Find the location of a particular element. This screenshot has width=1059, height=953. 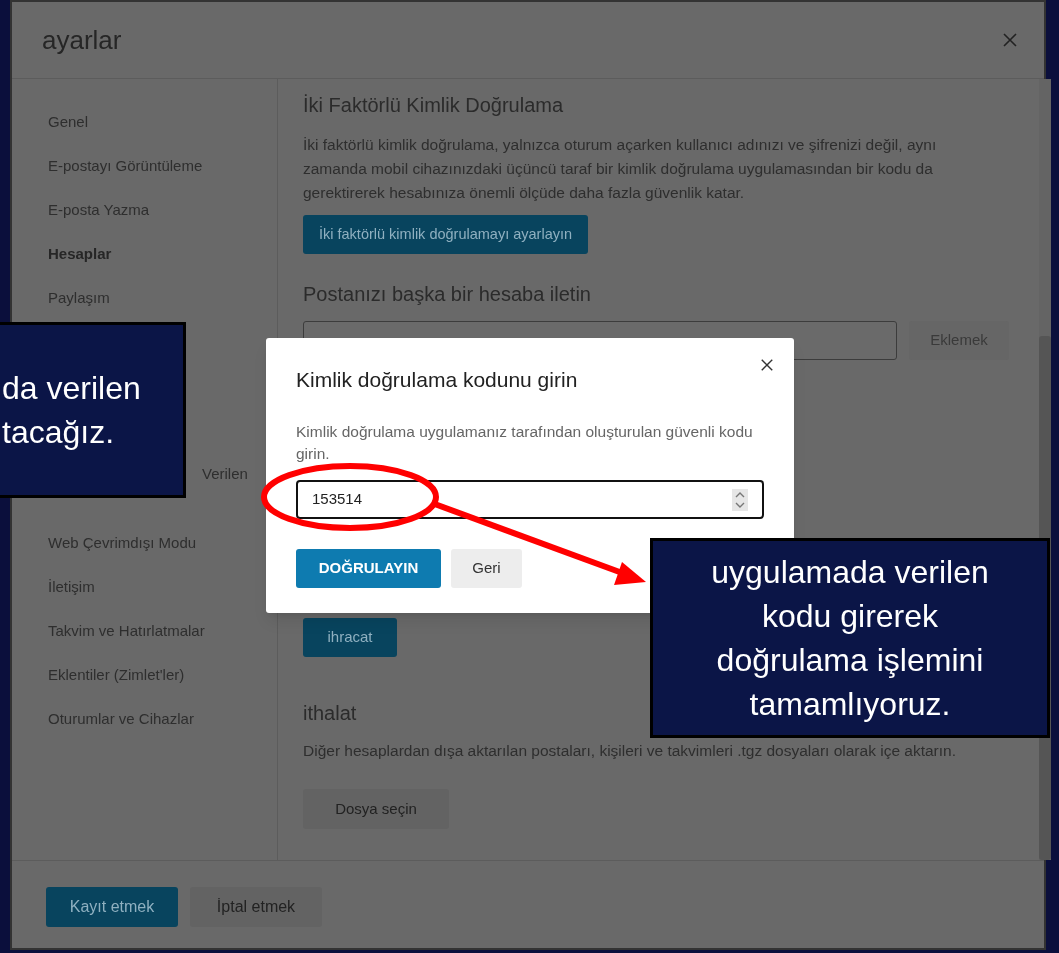

sidebar-item: Paylaşım is located at coordinates (144, 298).